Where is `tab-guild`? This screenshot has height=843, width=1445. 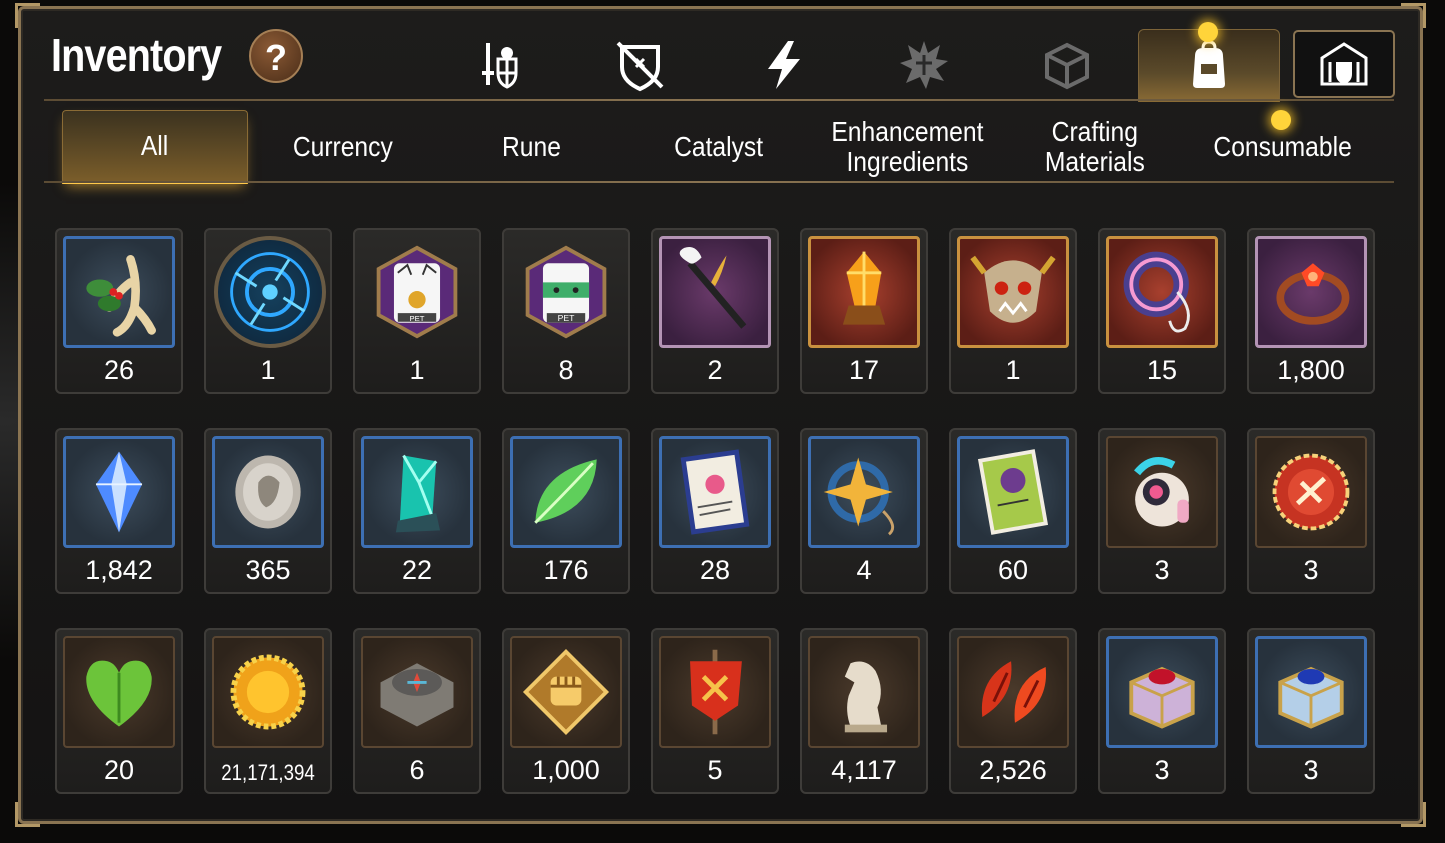 tab-guild is located at coordinates (1344, 64).